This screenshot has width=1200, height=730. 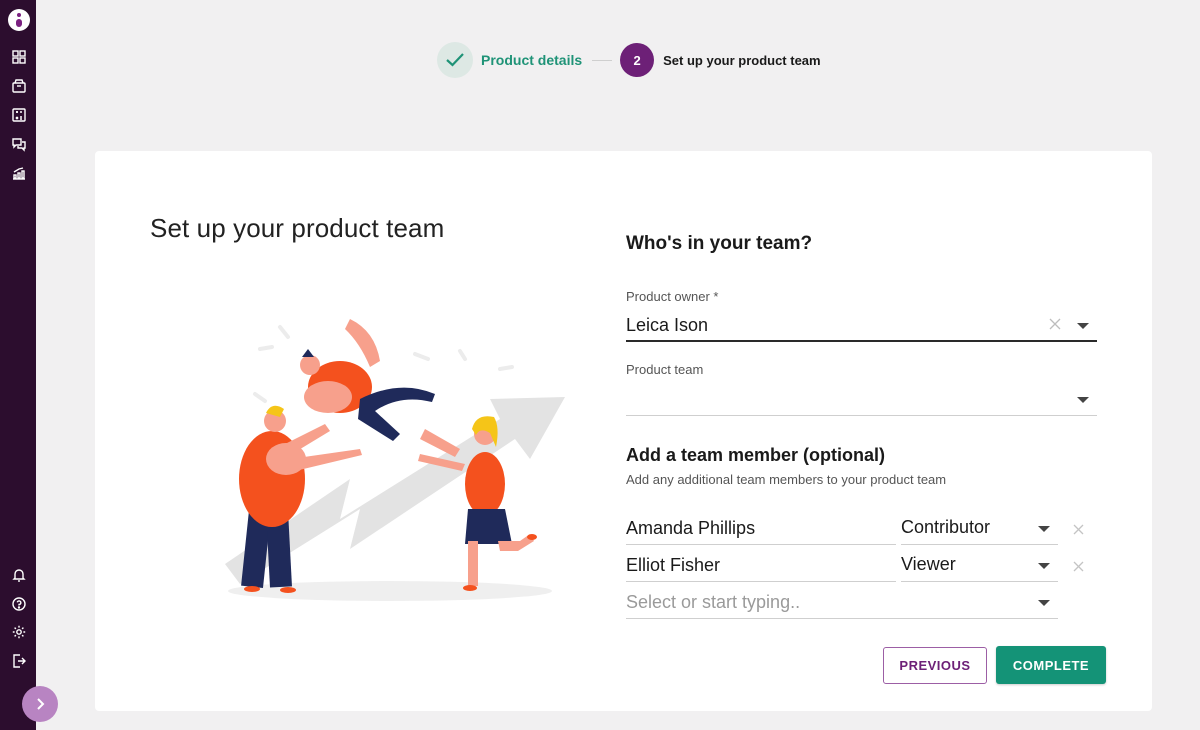 I want to click on clear-icon, so click(x=1055, y=324).